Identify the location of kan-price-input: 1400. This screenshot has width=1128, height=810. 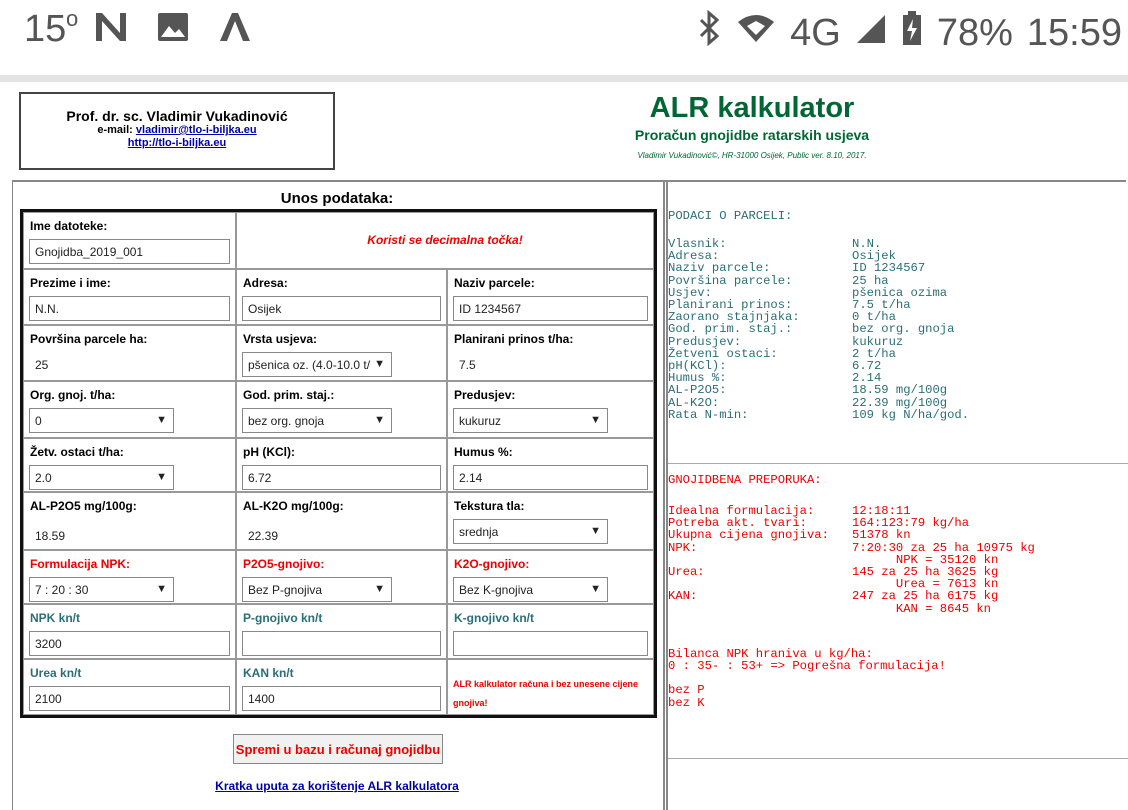
(341, 698).